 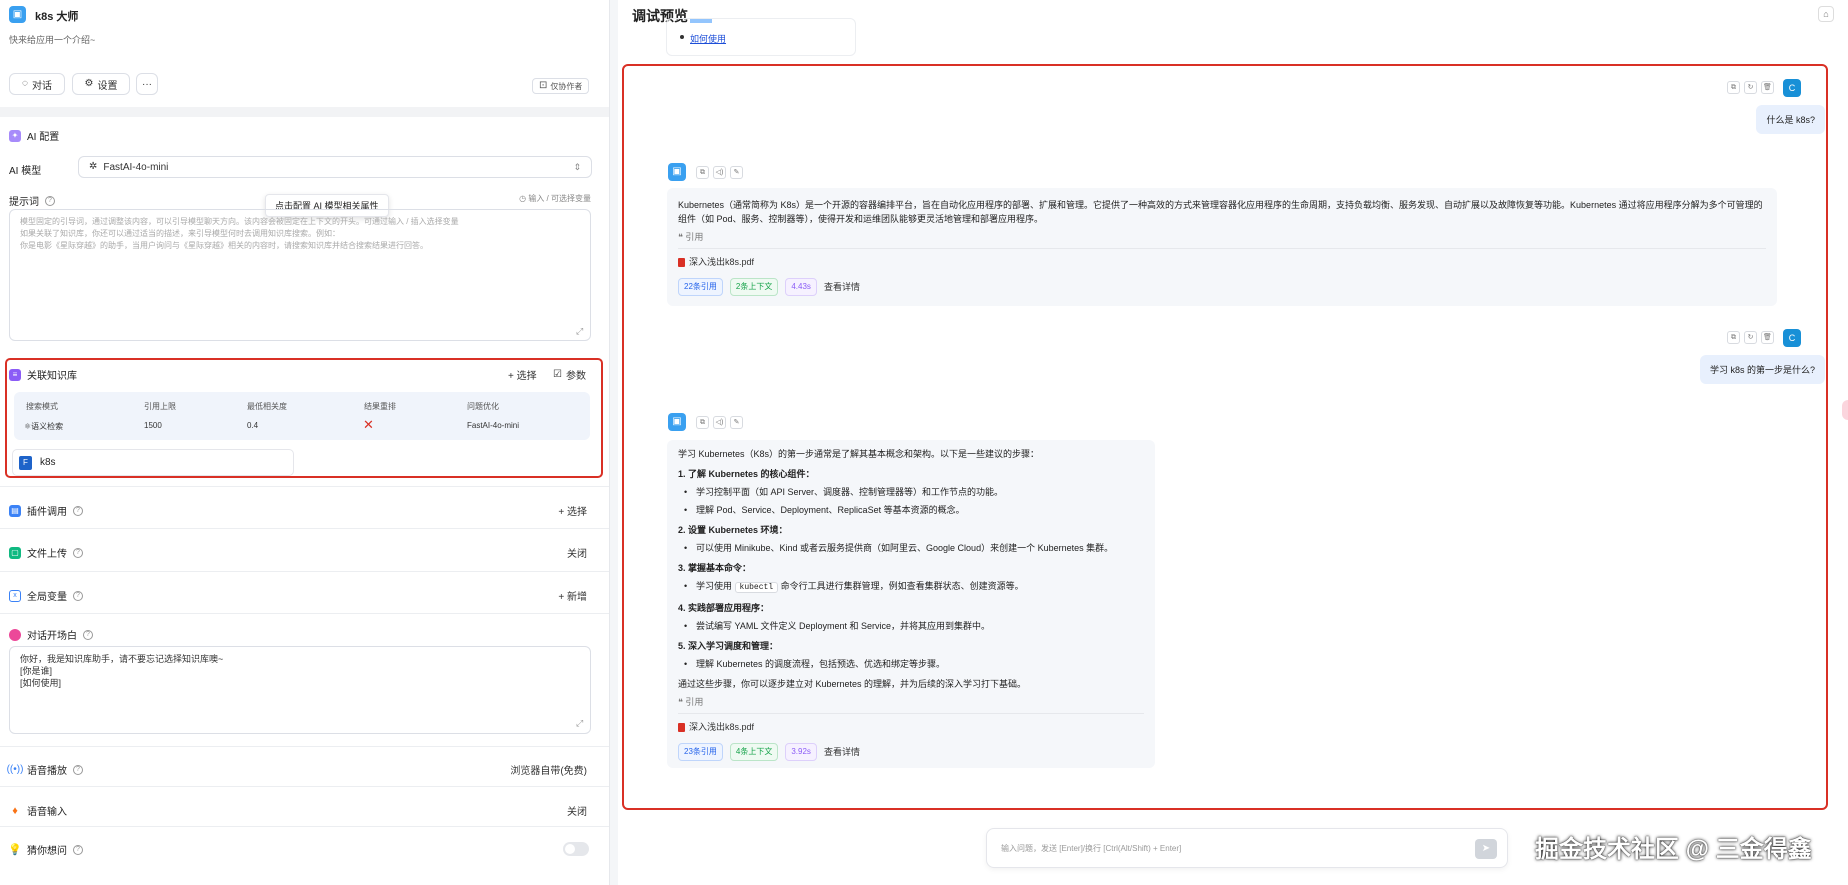 I want to click on chat-bubble-icon: ◌, so click(x=25, y=83).